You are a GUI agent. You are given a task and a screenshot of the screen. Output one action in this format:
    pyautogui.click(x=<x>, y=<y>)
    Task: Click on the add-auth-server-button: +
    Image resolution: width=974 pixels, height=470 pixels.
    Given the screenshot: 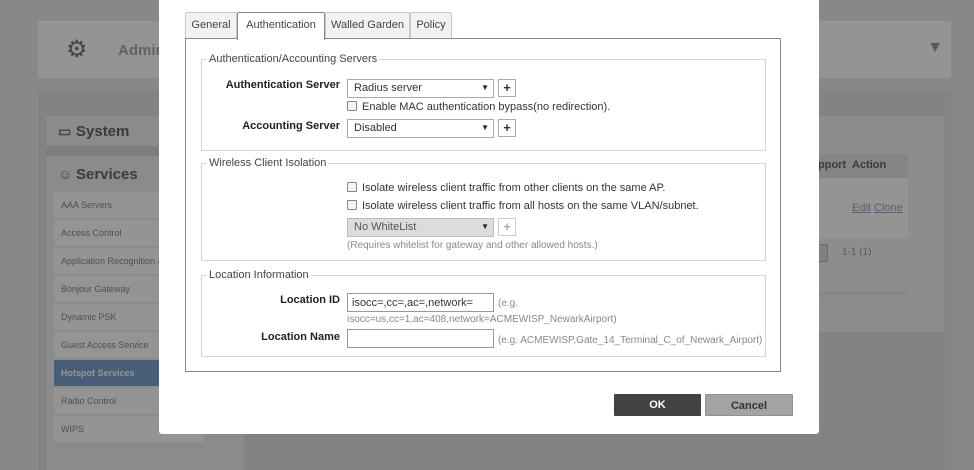 What is the action you would take?
    pyautogui.click(x=507, y=88)
    